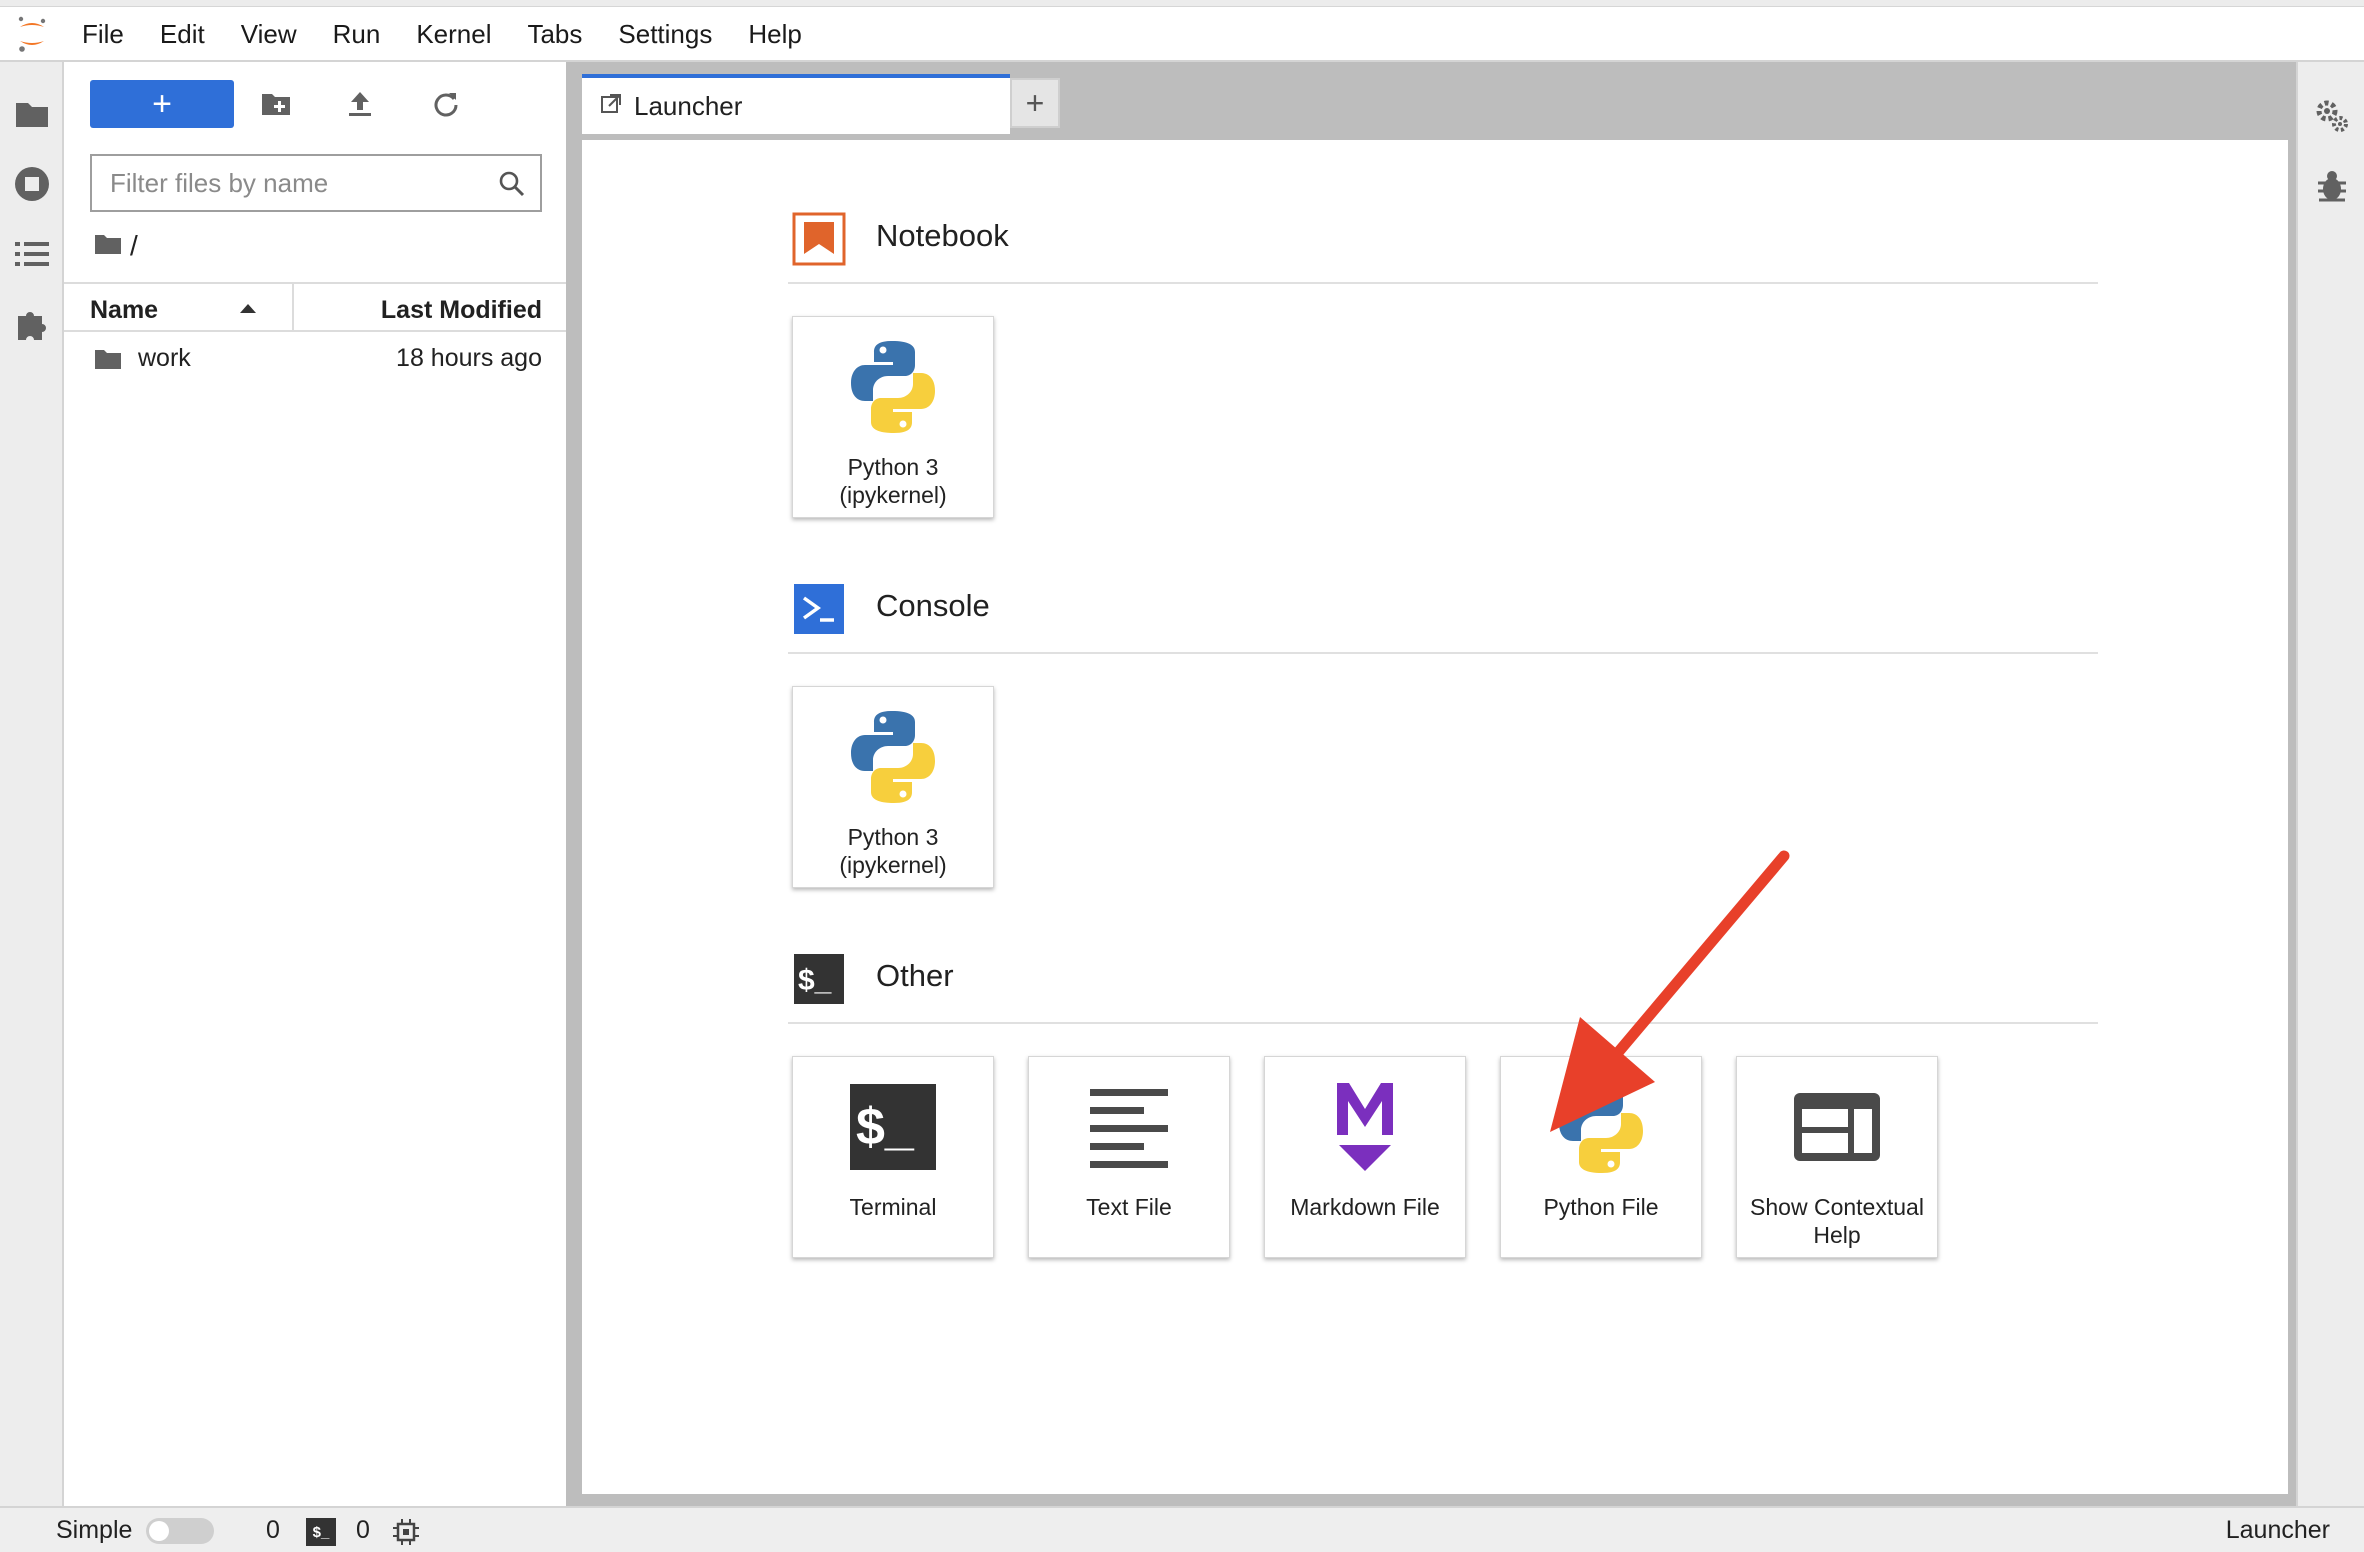  Describe the element at coordinates (915, 975) in the screenshot. I see `section-title: Other` at that location.